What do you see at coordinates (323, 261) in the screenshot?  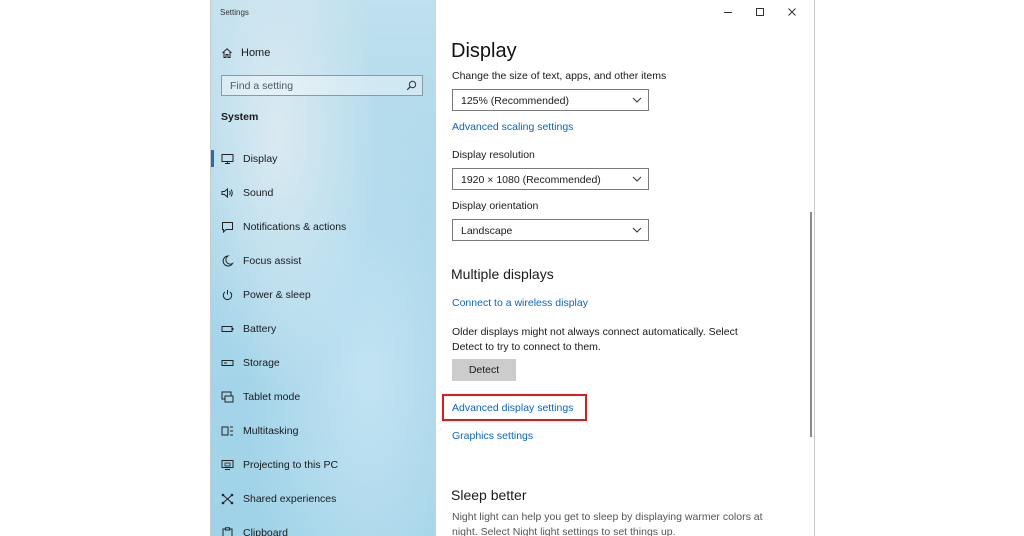 I see `sidebar-item-focus-assist: Focus assist` at bounding box center [323, 261].